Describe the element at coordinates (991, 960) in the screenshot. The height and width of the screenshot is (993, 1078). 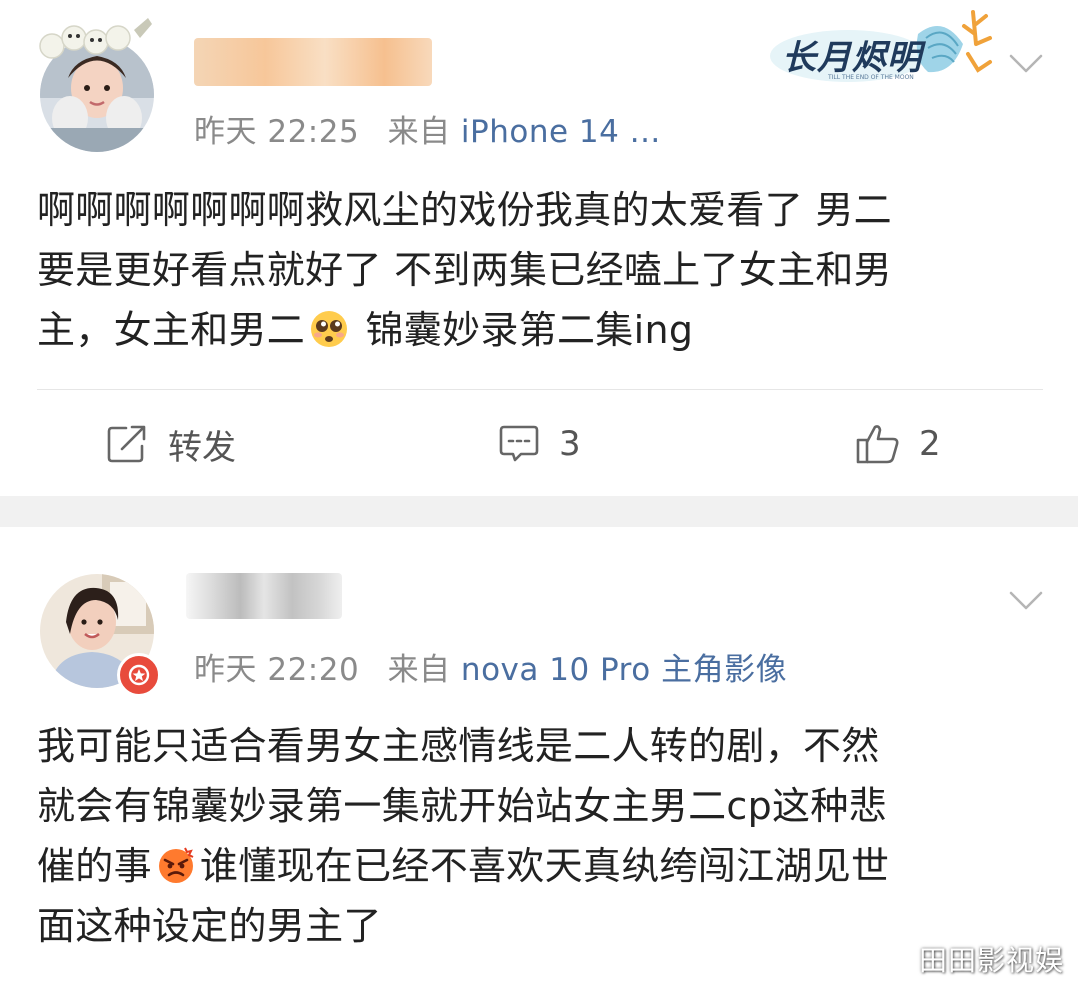
I see `watermark: 田田影视娱` at that location.